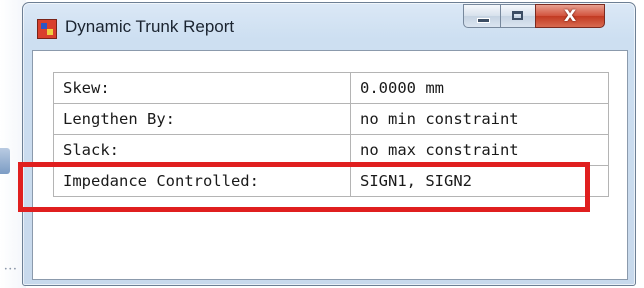 This screenshot has height=288, width=644. I want to click on row-value-lengthen-by: no min constraint, so click(479, 119).